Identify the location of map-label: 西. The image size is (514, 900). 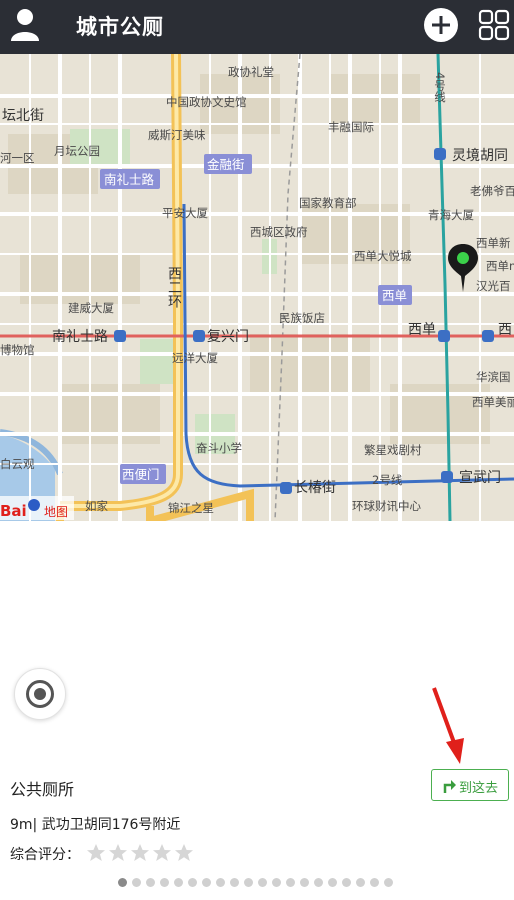
(505, 330).